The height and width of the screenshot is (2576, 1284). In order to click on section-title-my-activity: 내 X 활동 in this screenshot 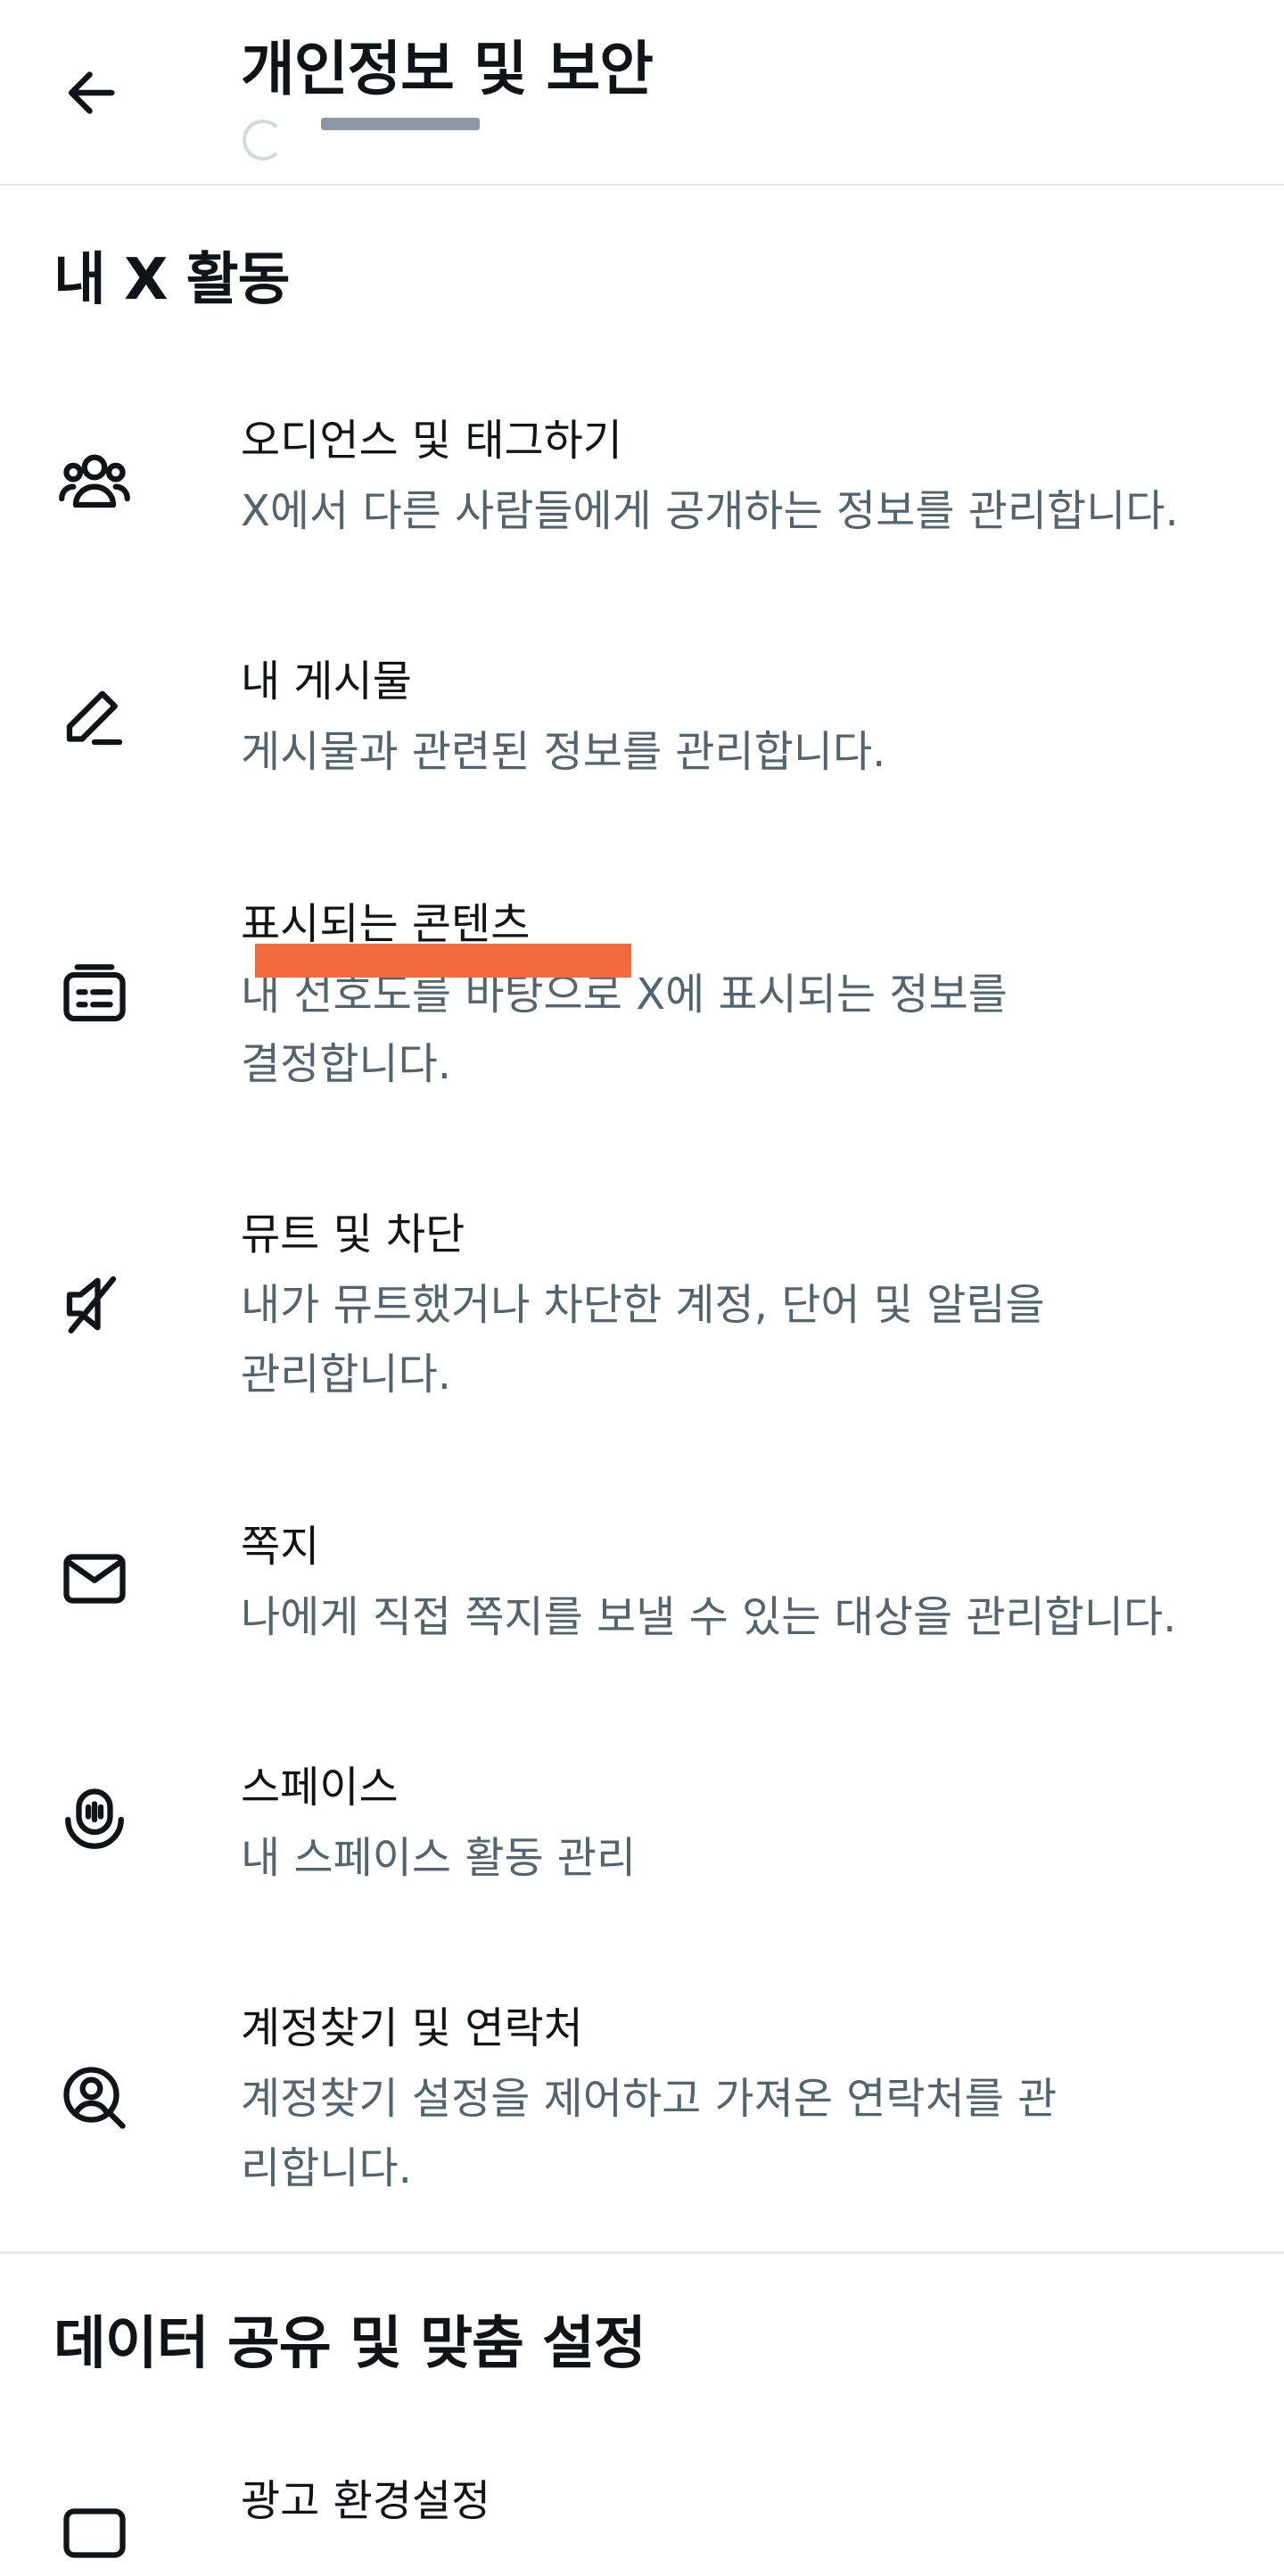, I will do `click(172, 280)`.